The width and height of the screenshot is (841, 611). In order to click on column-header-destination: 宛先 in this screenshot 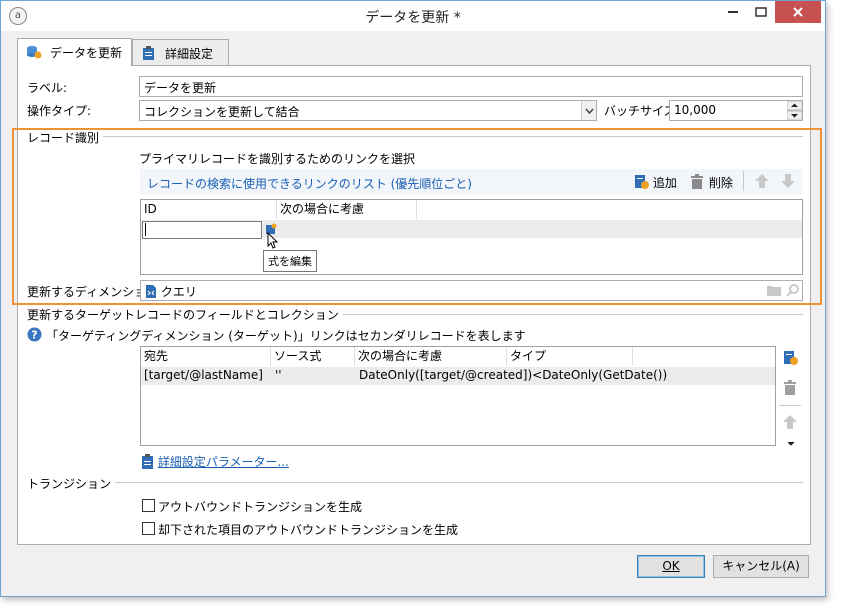, I will do `click(206, 356)`.